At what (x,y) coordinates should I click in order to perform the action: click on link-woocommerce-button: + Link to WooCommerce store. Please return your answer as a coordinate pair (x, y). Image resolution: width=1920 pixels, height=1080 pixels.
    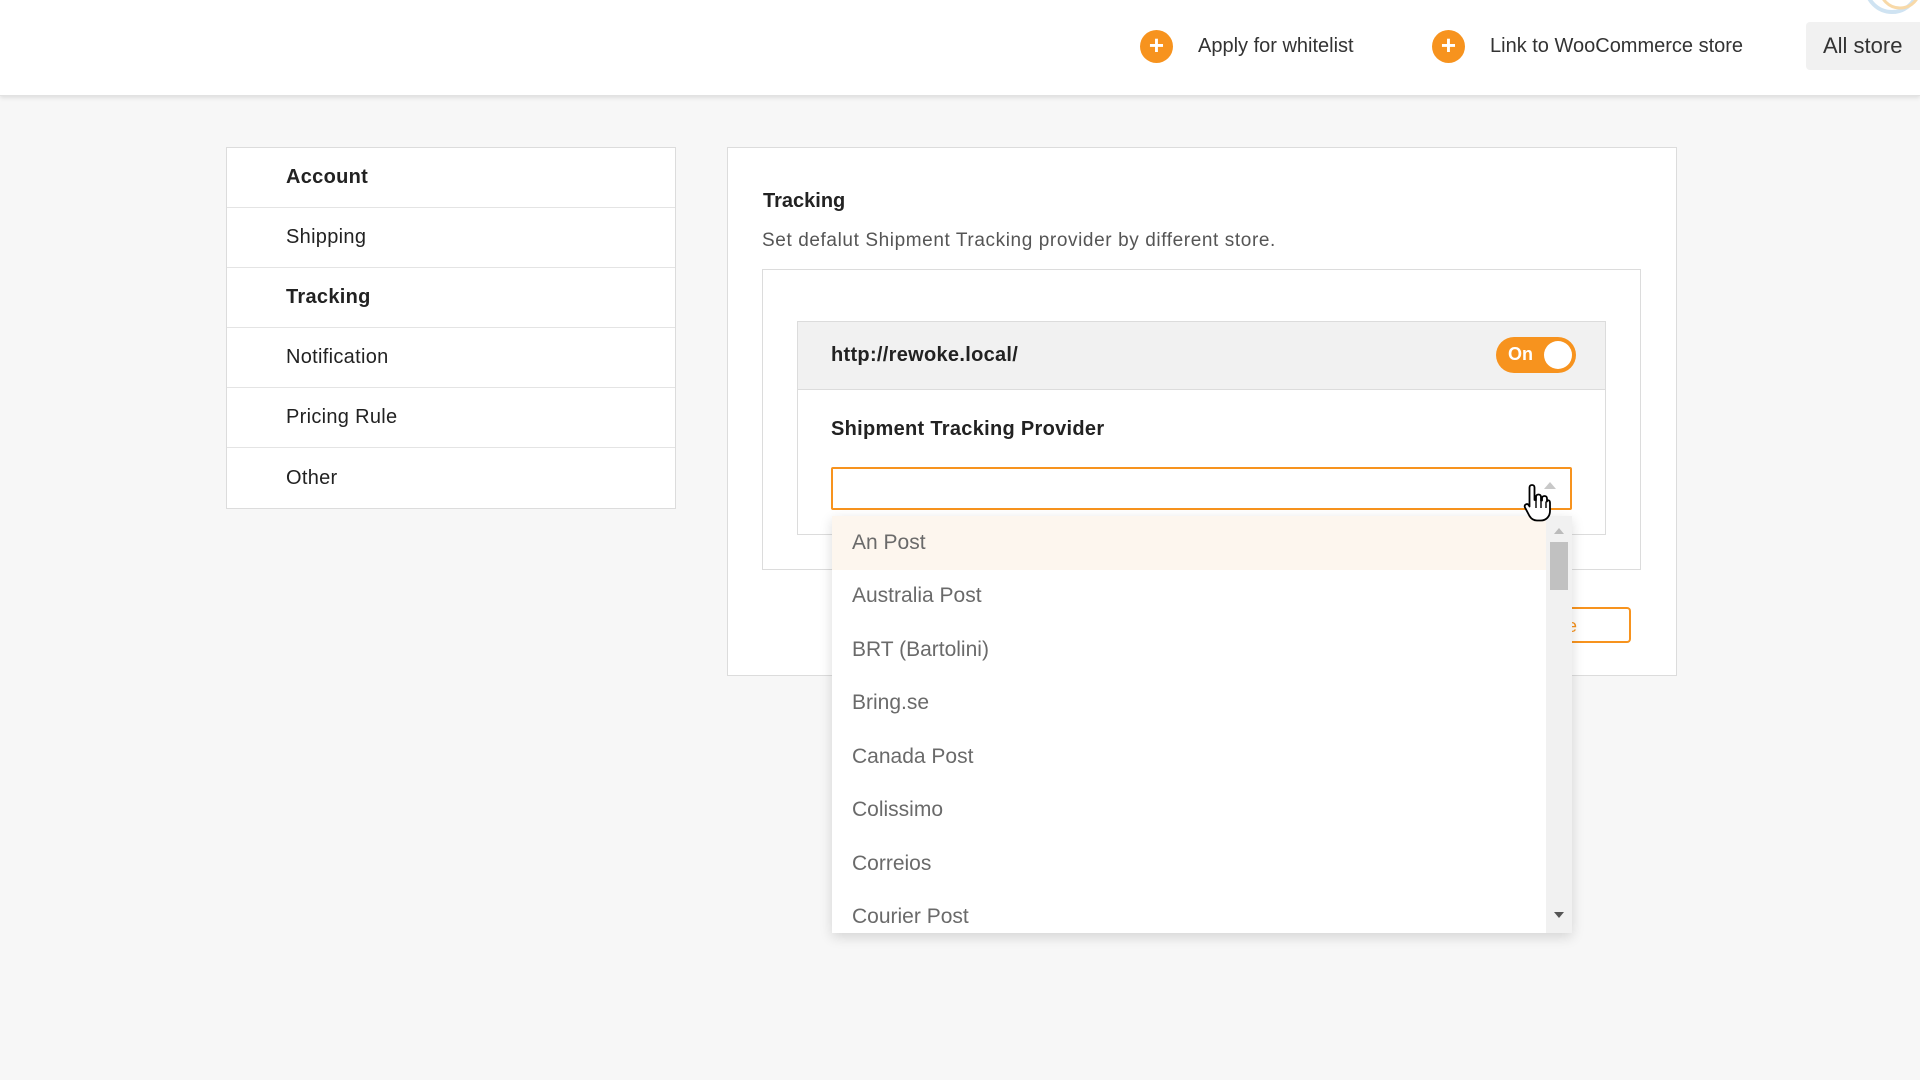
    Looking at the image, I should click on (1587, 46).